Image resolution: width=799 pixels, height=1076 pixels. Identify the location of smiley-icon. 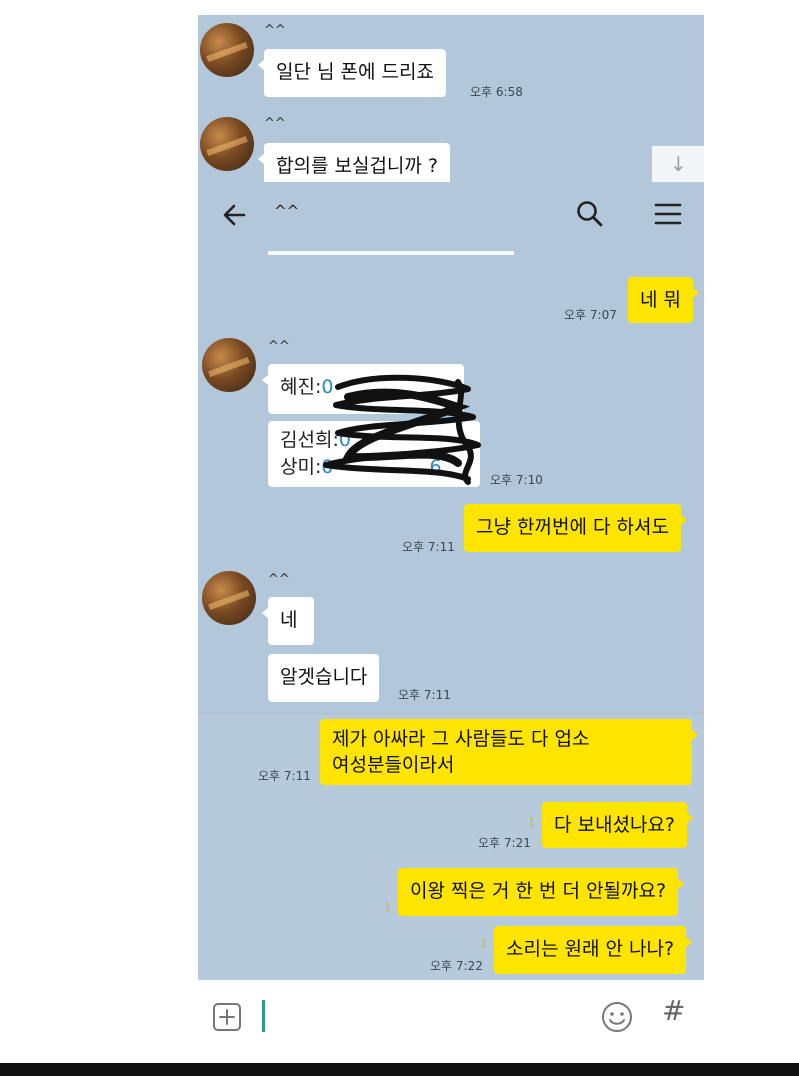
(617, 1017).